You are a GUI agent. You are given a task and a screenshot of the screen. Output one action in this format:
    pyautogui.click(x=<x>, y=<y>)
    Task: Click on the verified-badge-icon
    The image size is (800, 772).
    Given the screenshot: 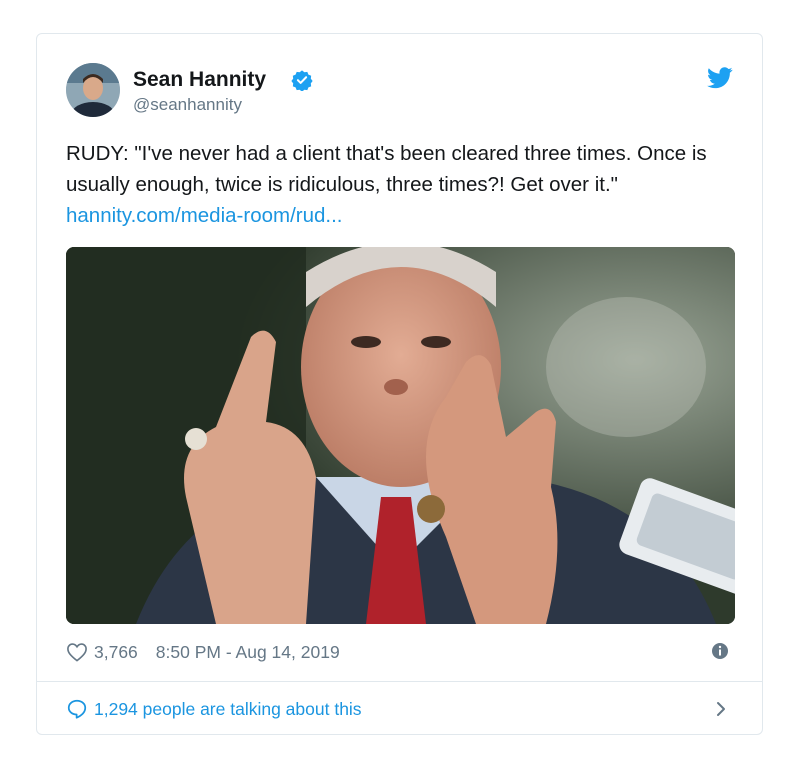 What is the action you would take?
    pyautogui.click(x=302, y=80)
    